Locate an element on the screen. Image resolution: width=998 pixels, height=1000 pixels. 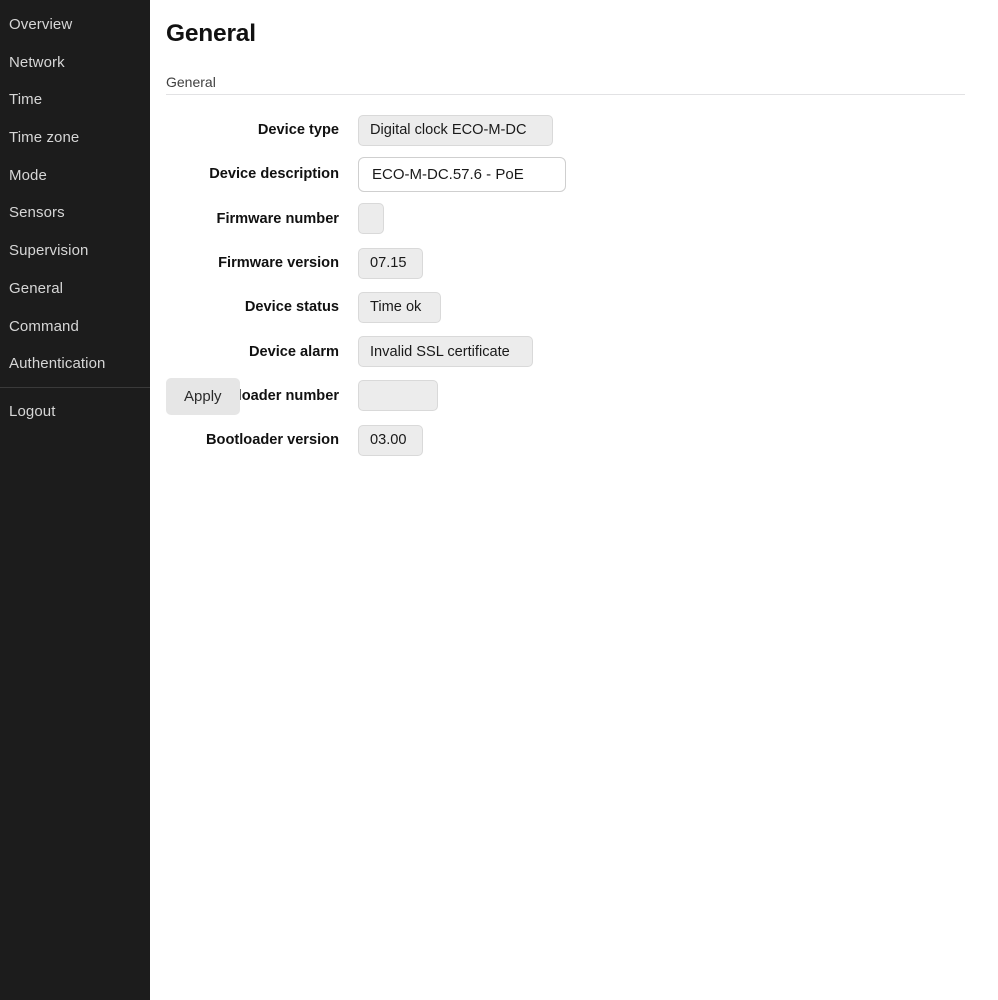
field-label: Device description is located at coordinates (274, 174).